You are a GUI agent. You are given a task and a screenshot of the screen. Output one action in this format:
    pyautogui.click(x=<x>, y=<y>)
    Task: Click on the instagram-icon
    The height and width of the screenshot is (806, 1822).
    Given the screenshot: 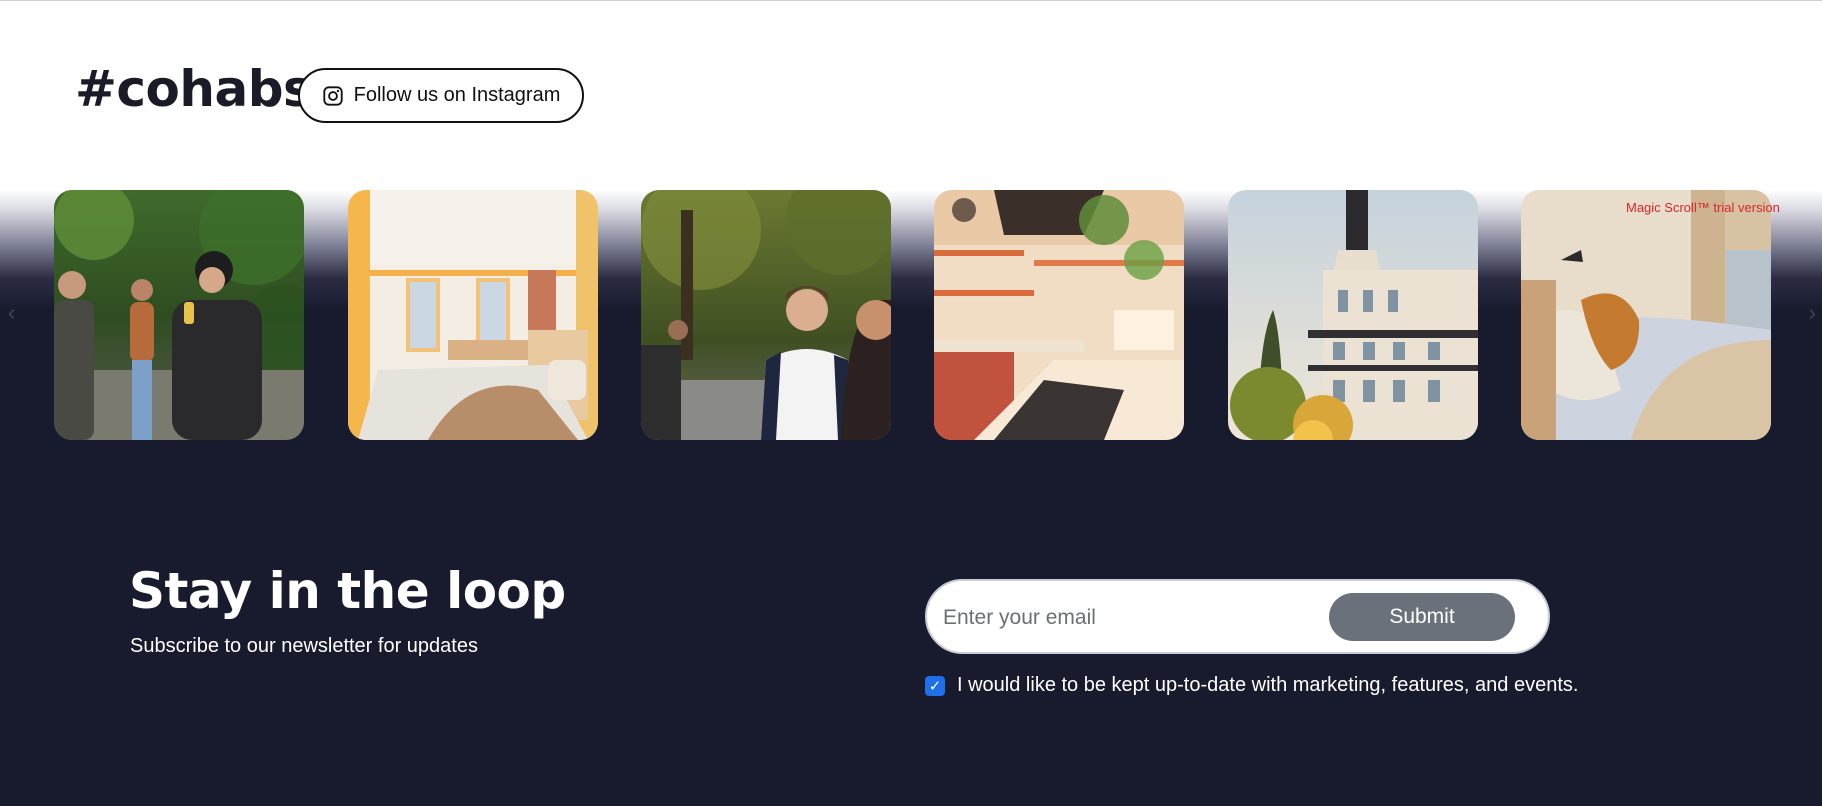 What is the action you would take?
    pyautogui.click(x=333, y=96)
    